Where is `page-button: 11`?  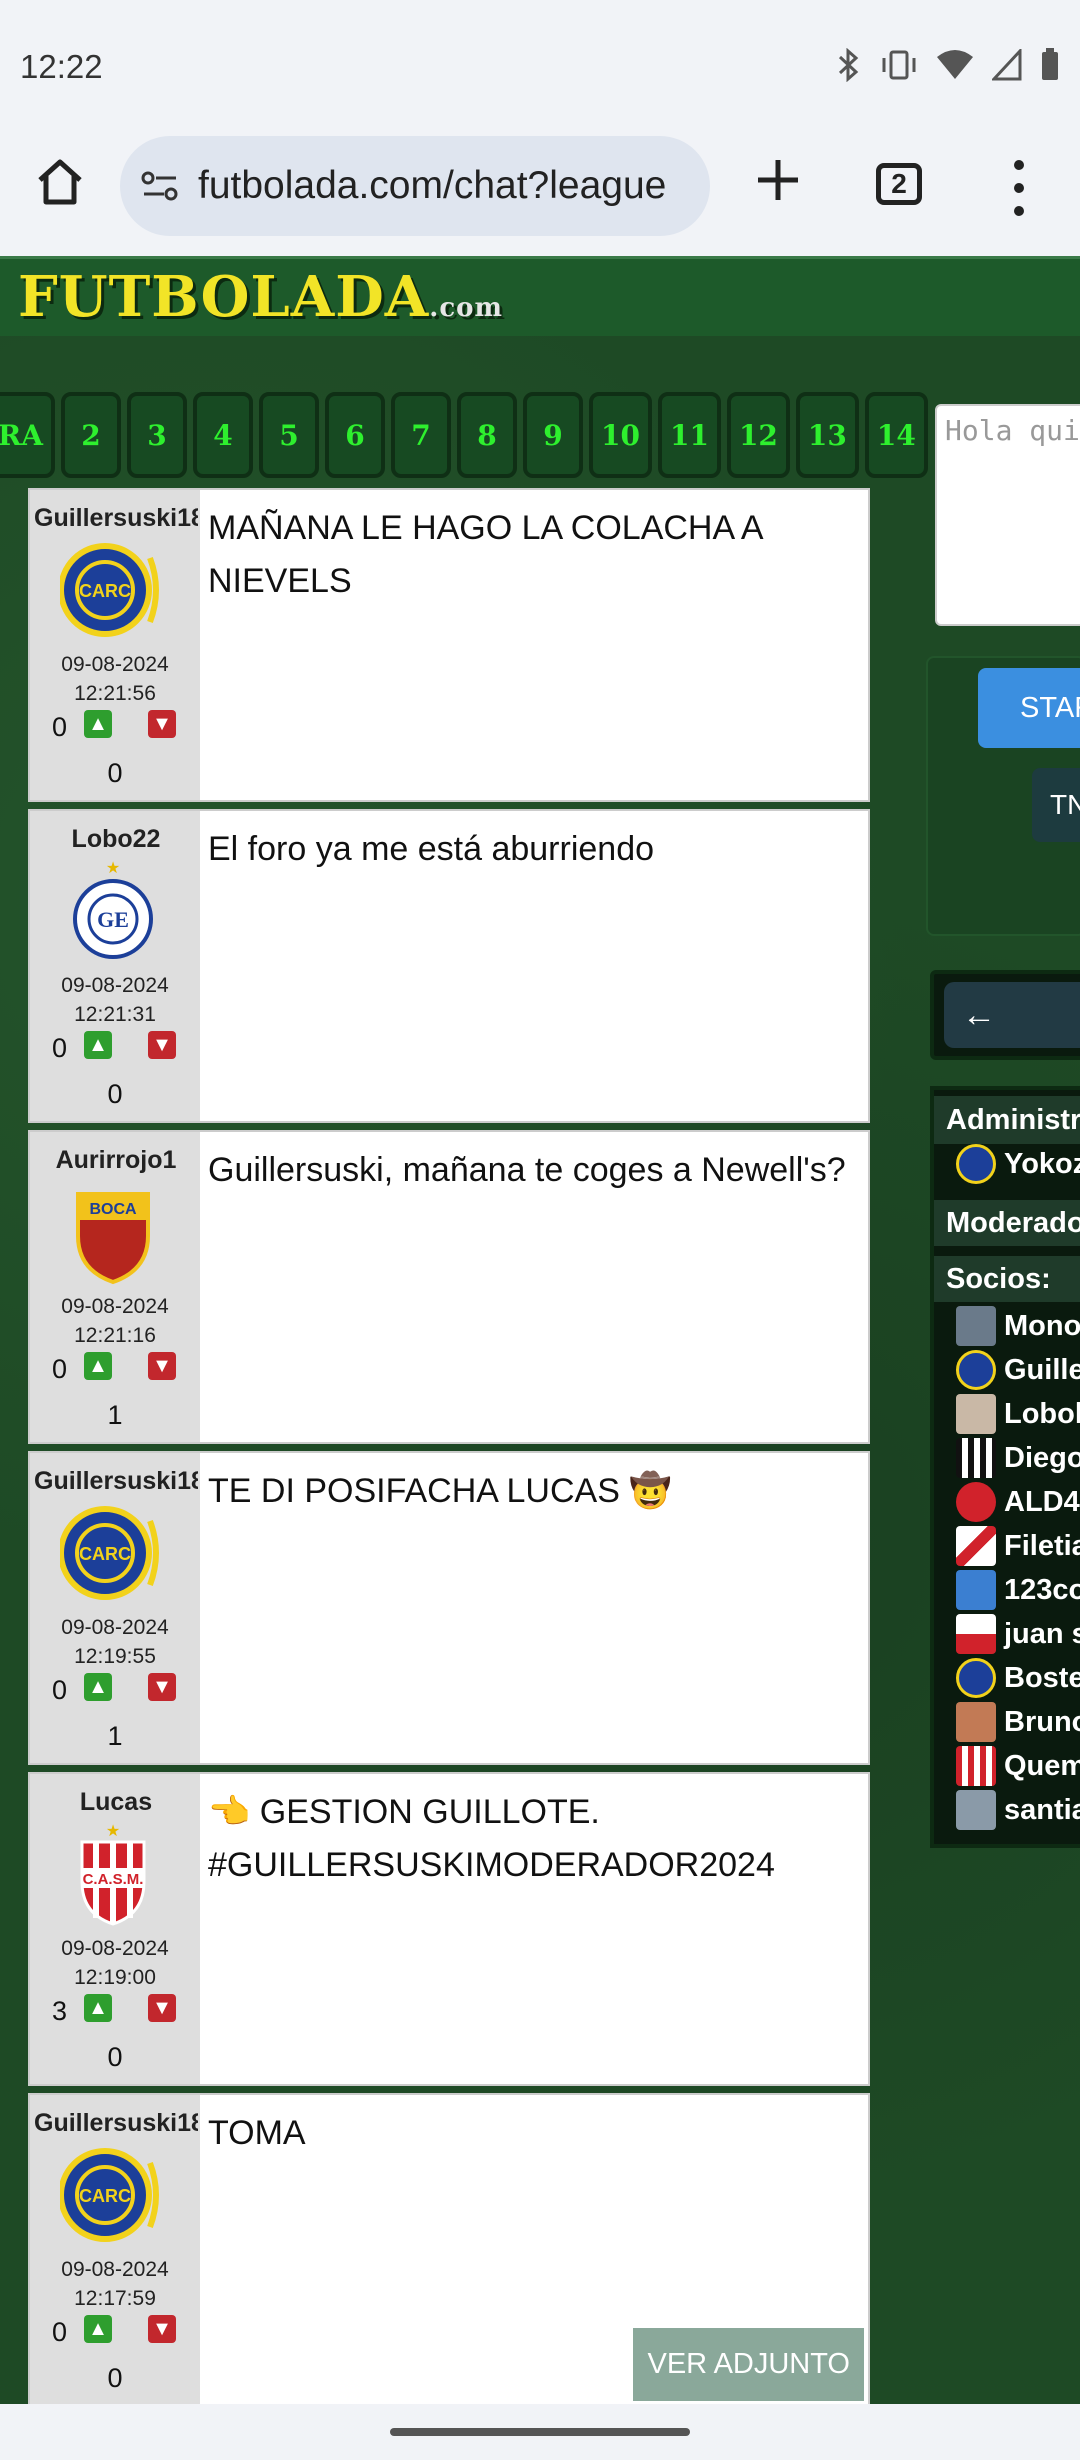 page-button: 11 is located at coordinates (689, 435).